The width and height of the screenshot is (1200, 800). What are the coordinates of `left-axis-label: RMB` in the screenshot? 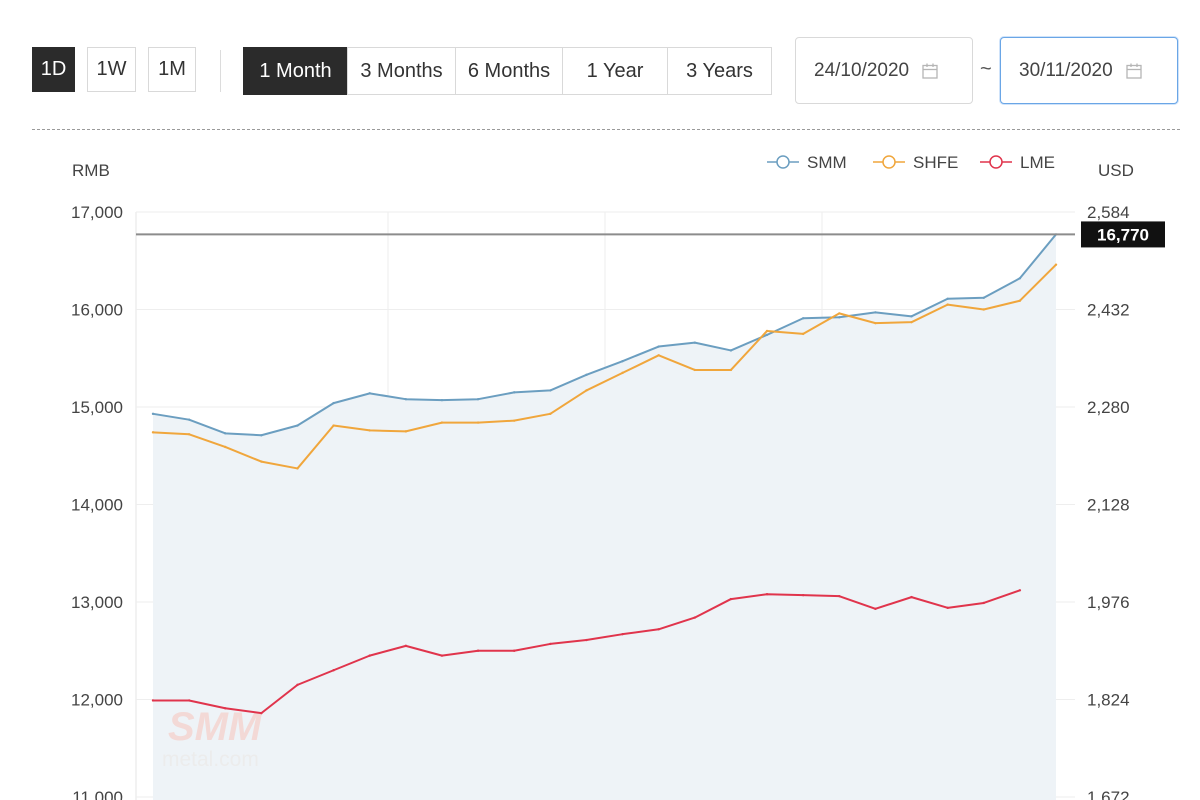 It's located at (91, 170).